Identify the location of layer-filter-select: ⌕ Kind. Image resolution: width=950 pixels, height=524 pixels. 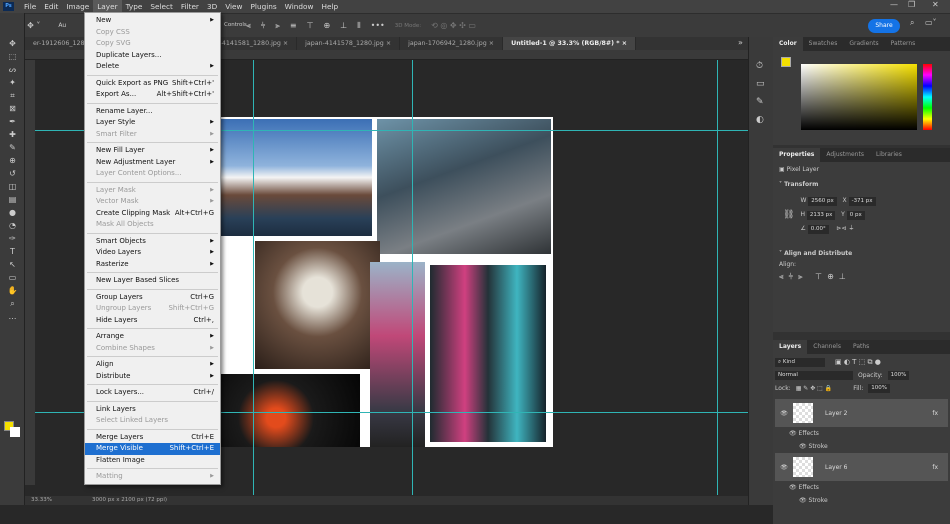
(800, 362).